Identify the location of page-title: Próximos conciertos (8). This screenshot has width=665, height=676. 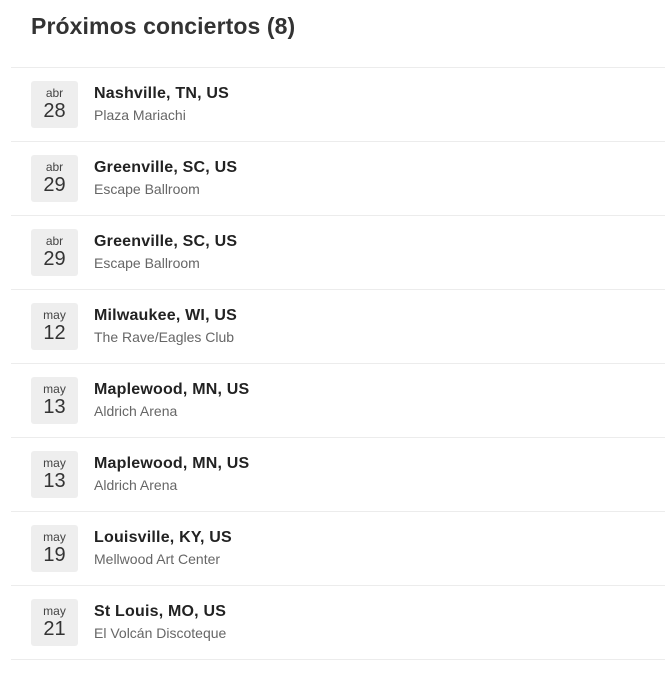
(163, 26).